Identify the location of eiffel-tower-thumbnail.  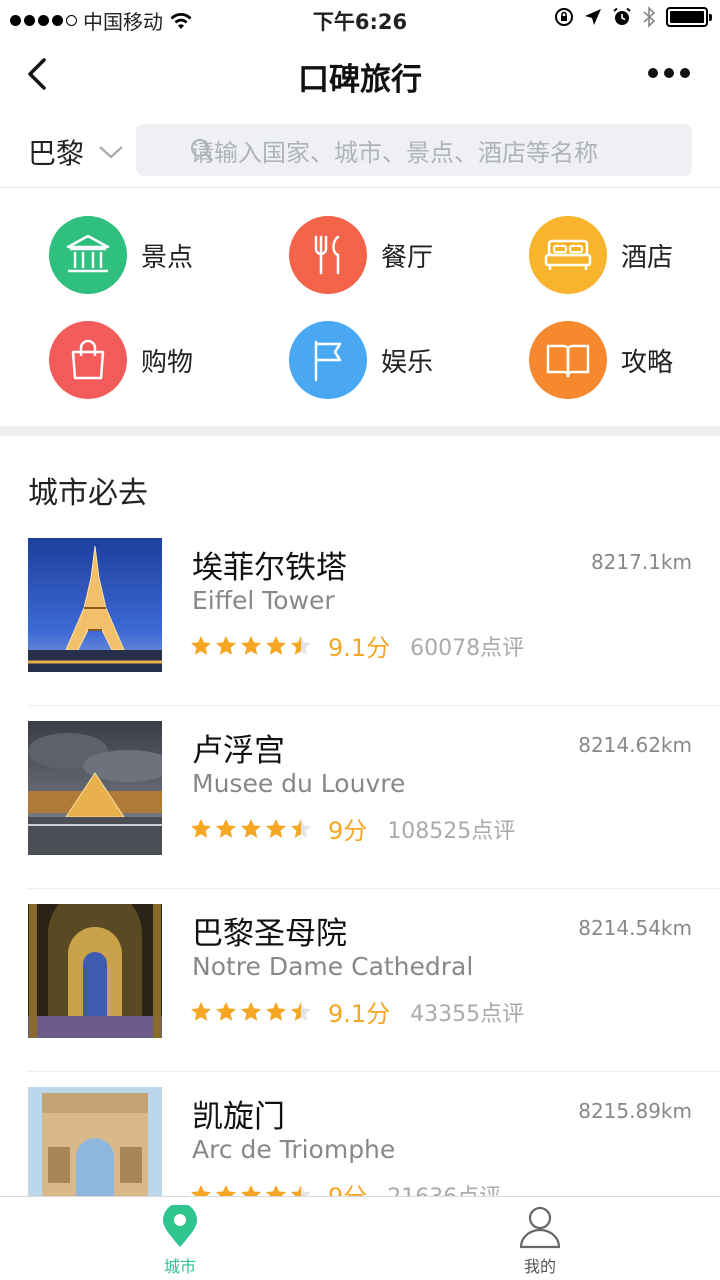
(95, 605).